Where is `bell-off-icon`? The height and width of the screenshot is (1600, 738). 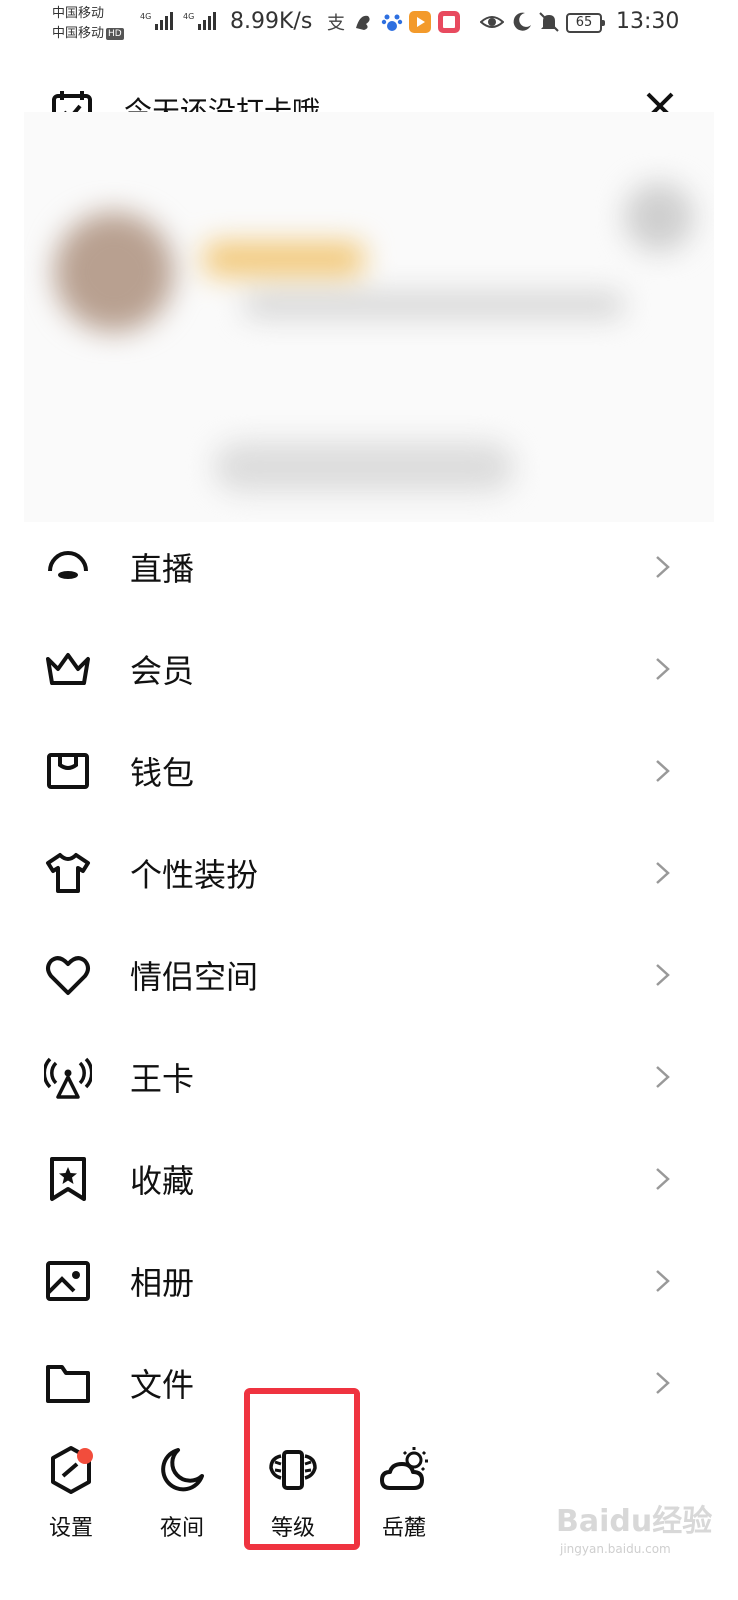
bell-off-icon is located at coordinates (549, 22).